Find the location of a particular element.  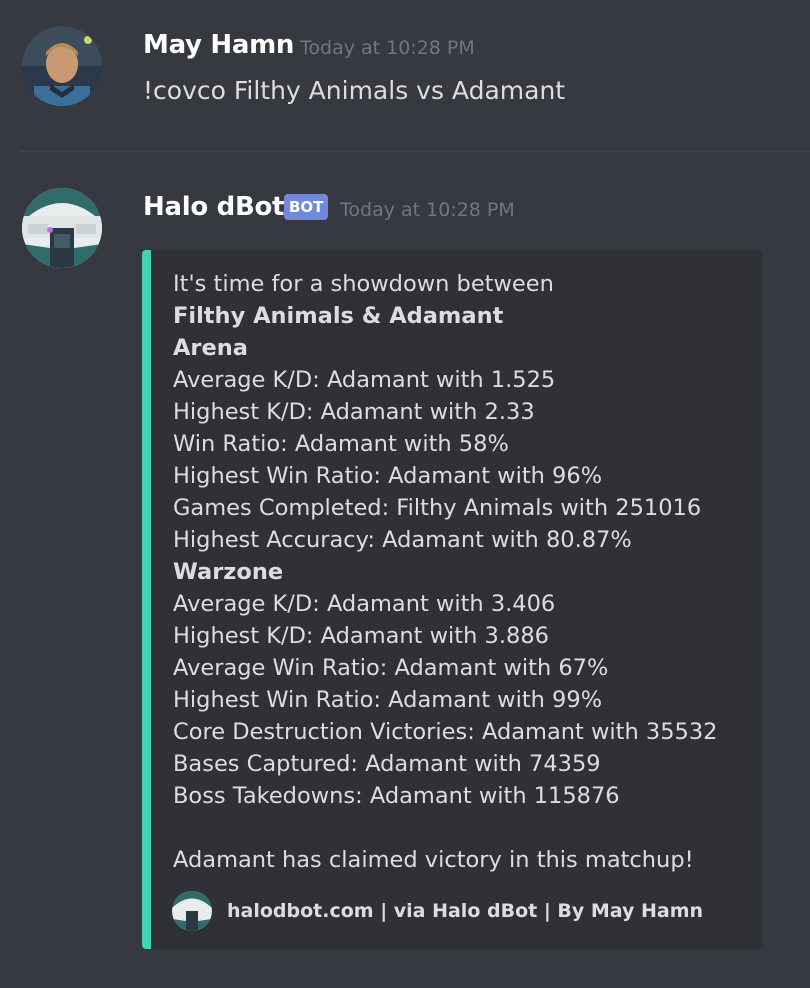

embed-matchup: Filthy Animals & Adamant is located at coordinates (338, 316).